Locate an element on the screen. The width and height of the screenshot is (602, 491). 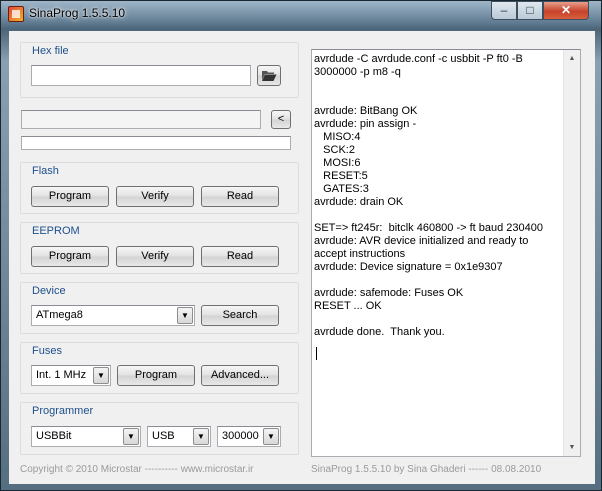
device-select: ATmega8 ▼ is located at coordinates (113, 315).